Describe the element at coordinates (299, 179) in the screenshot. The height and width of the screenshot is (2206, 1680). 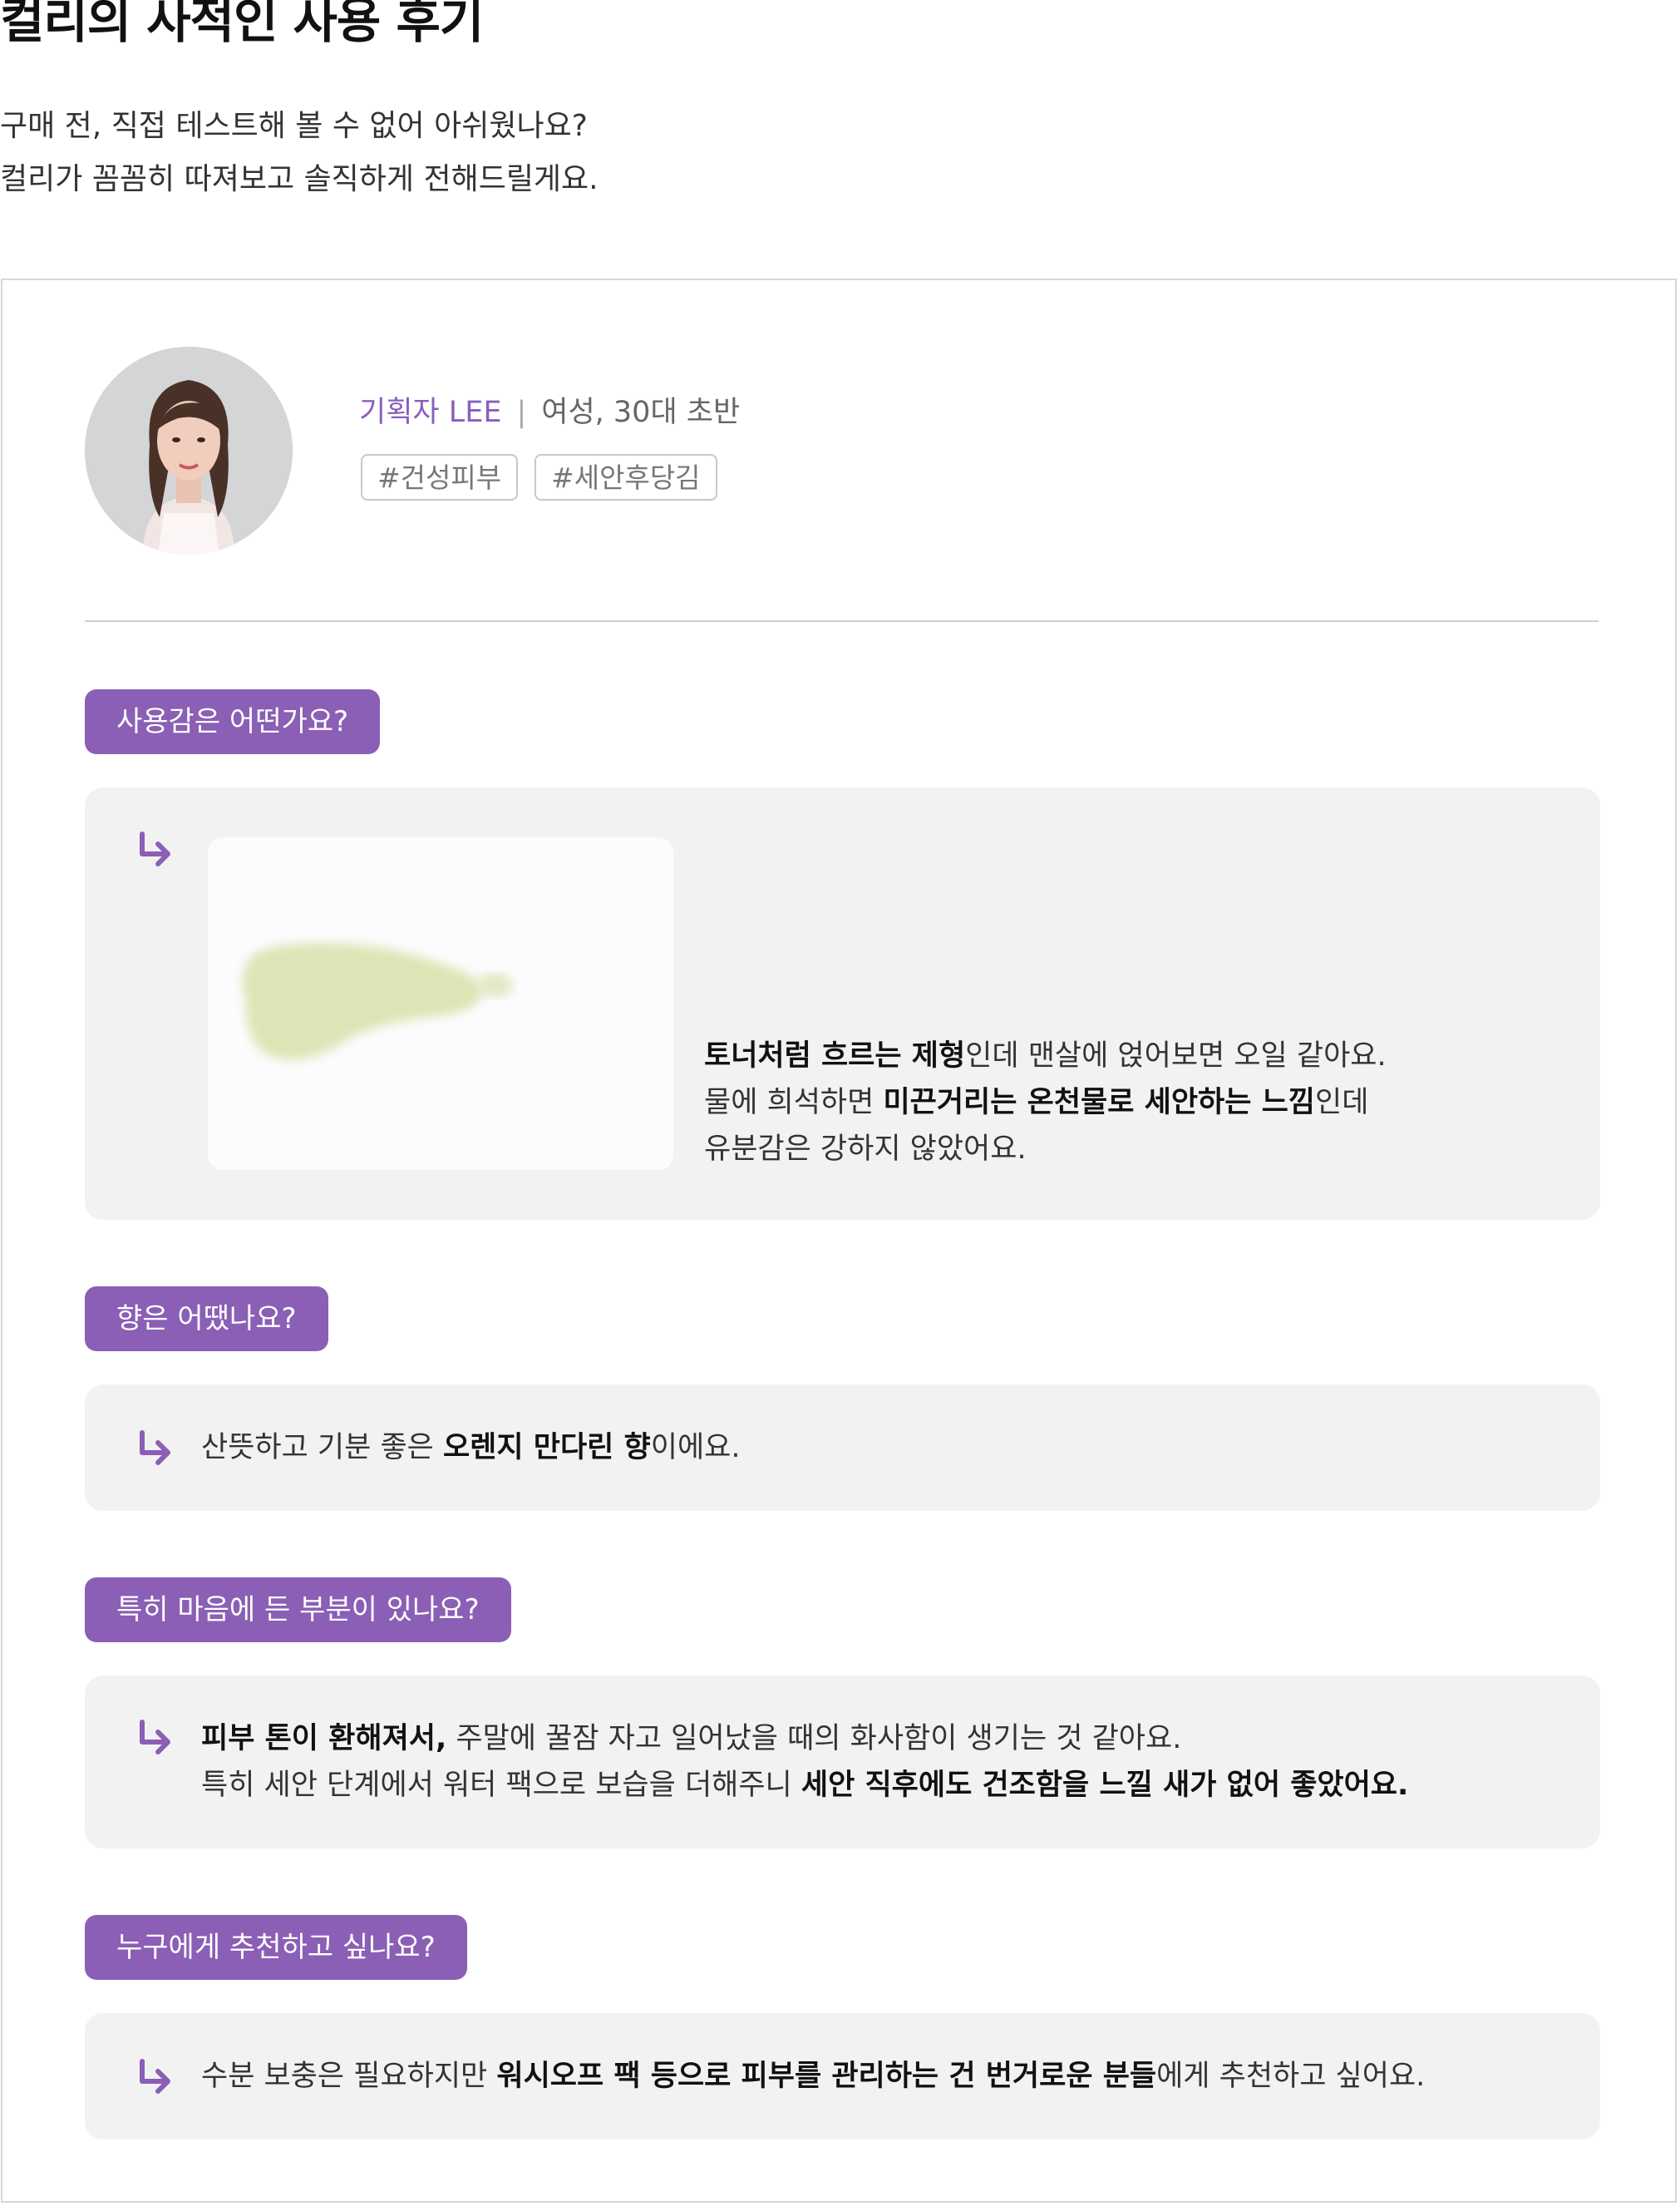
I see `intro-line: 컬리가 꼼꼼히 따져보고 솔직하게 전해드릴게요.` at that location.